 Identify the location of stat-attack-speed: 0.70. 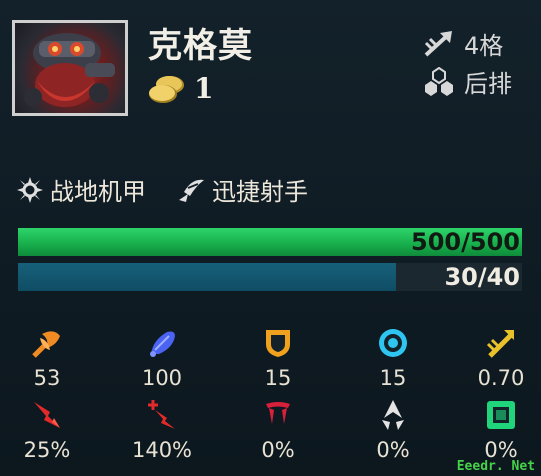
(498, 358).